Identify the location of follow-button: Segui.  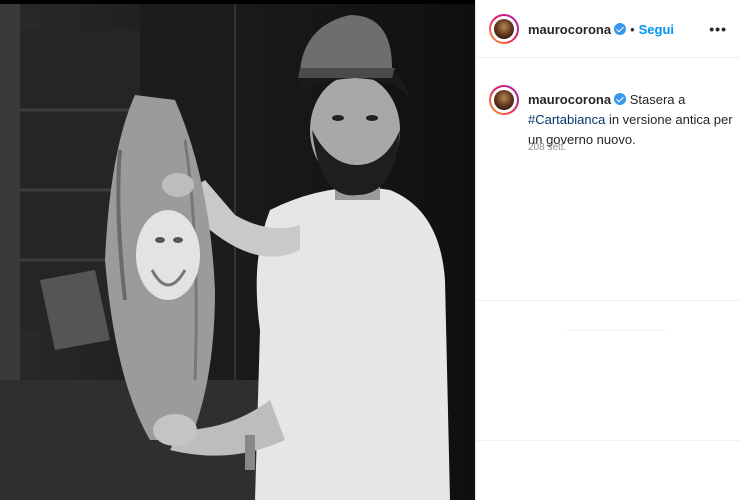
(656, 29).